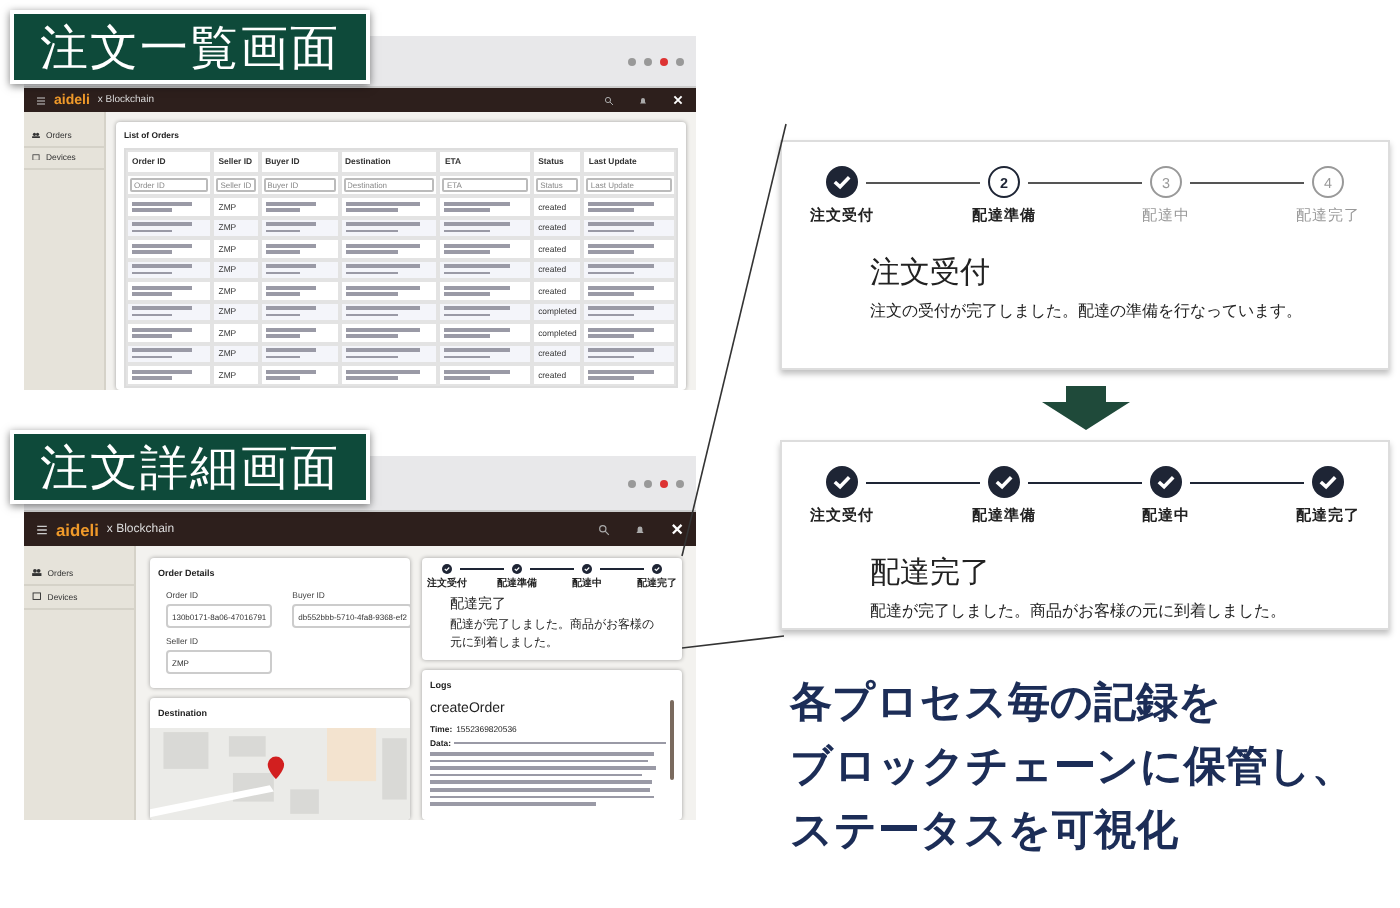  I want to click on menu-icon, so click(42, 529).